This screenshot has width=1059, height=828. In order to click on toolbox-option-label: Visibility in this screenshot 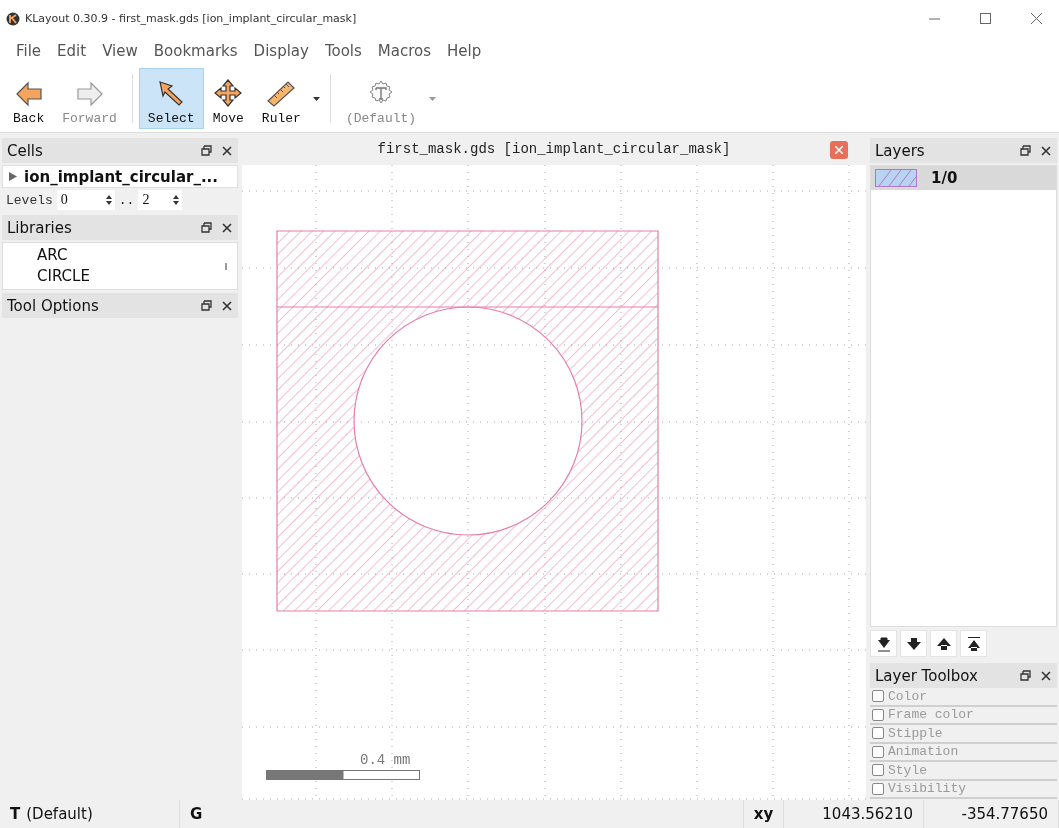, I will do `click(927, 789)`.